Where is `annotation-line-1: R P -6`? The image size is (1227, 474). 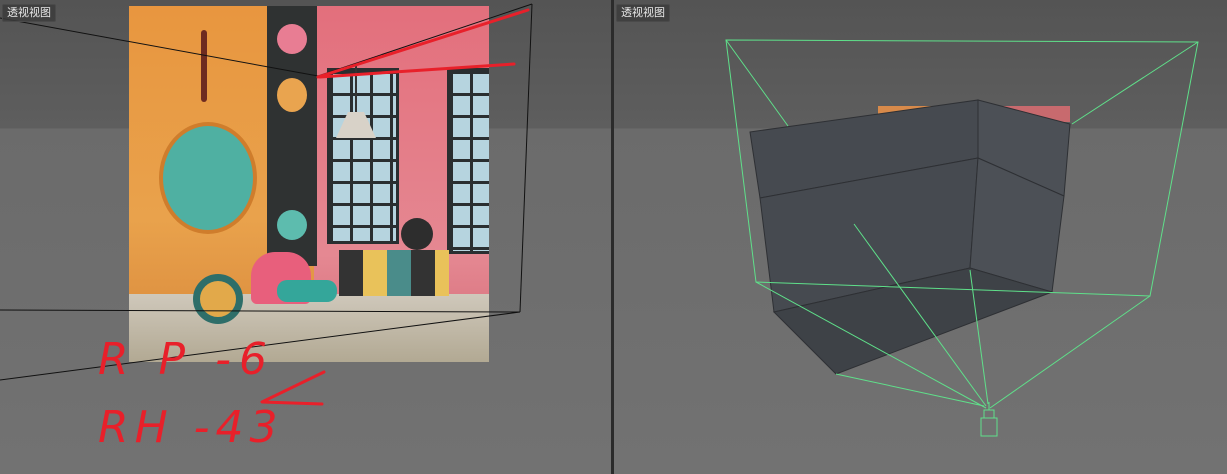 annotation-line-1: R P -6 is located at coordinates (186, 359).